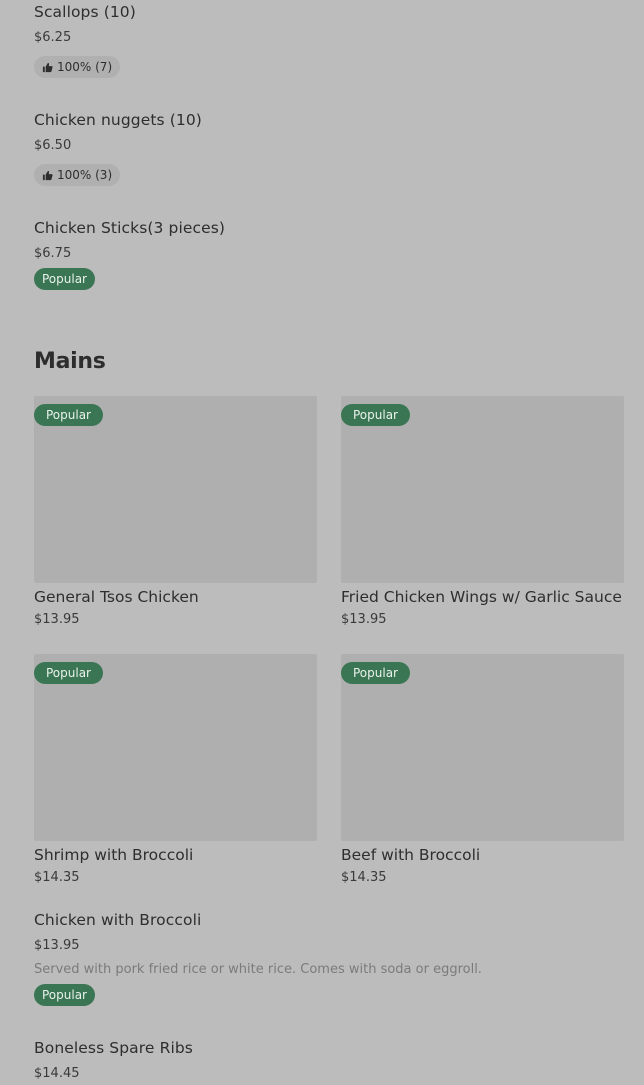 The image size is (644, 1085). I want to click on item-name: Boneless Spare Ribs, so click(113, 1048).